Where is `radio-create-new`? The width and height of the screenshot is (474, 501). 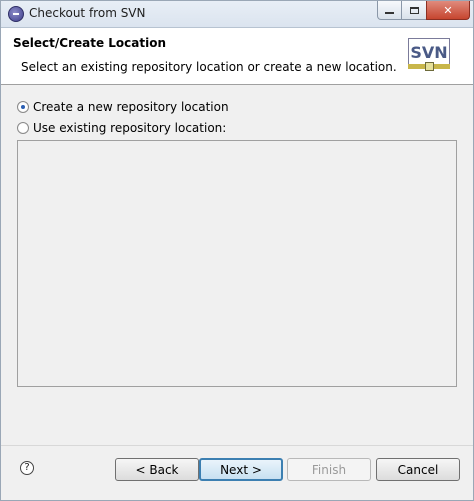 radio-create-new is located at coordinates (23, 107).